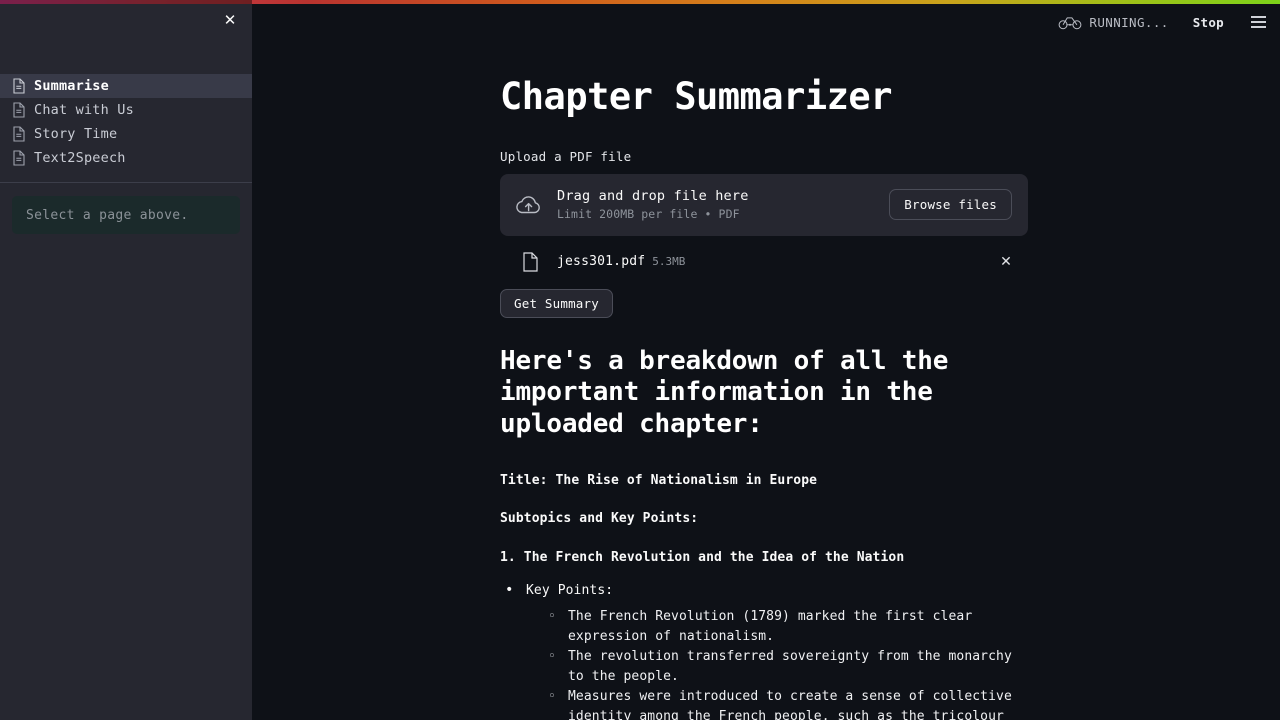  Describe the element at coordinates (1006, 262) in the screenshot. I see `remove-file-close-icon: ✕` at that location.